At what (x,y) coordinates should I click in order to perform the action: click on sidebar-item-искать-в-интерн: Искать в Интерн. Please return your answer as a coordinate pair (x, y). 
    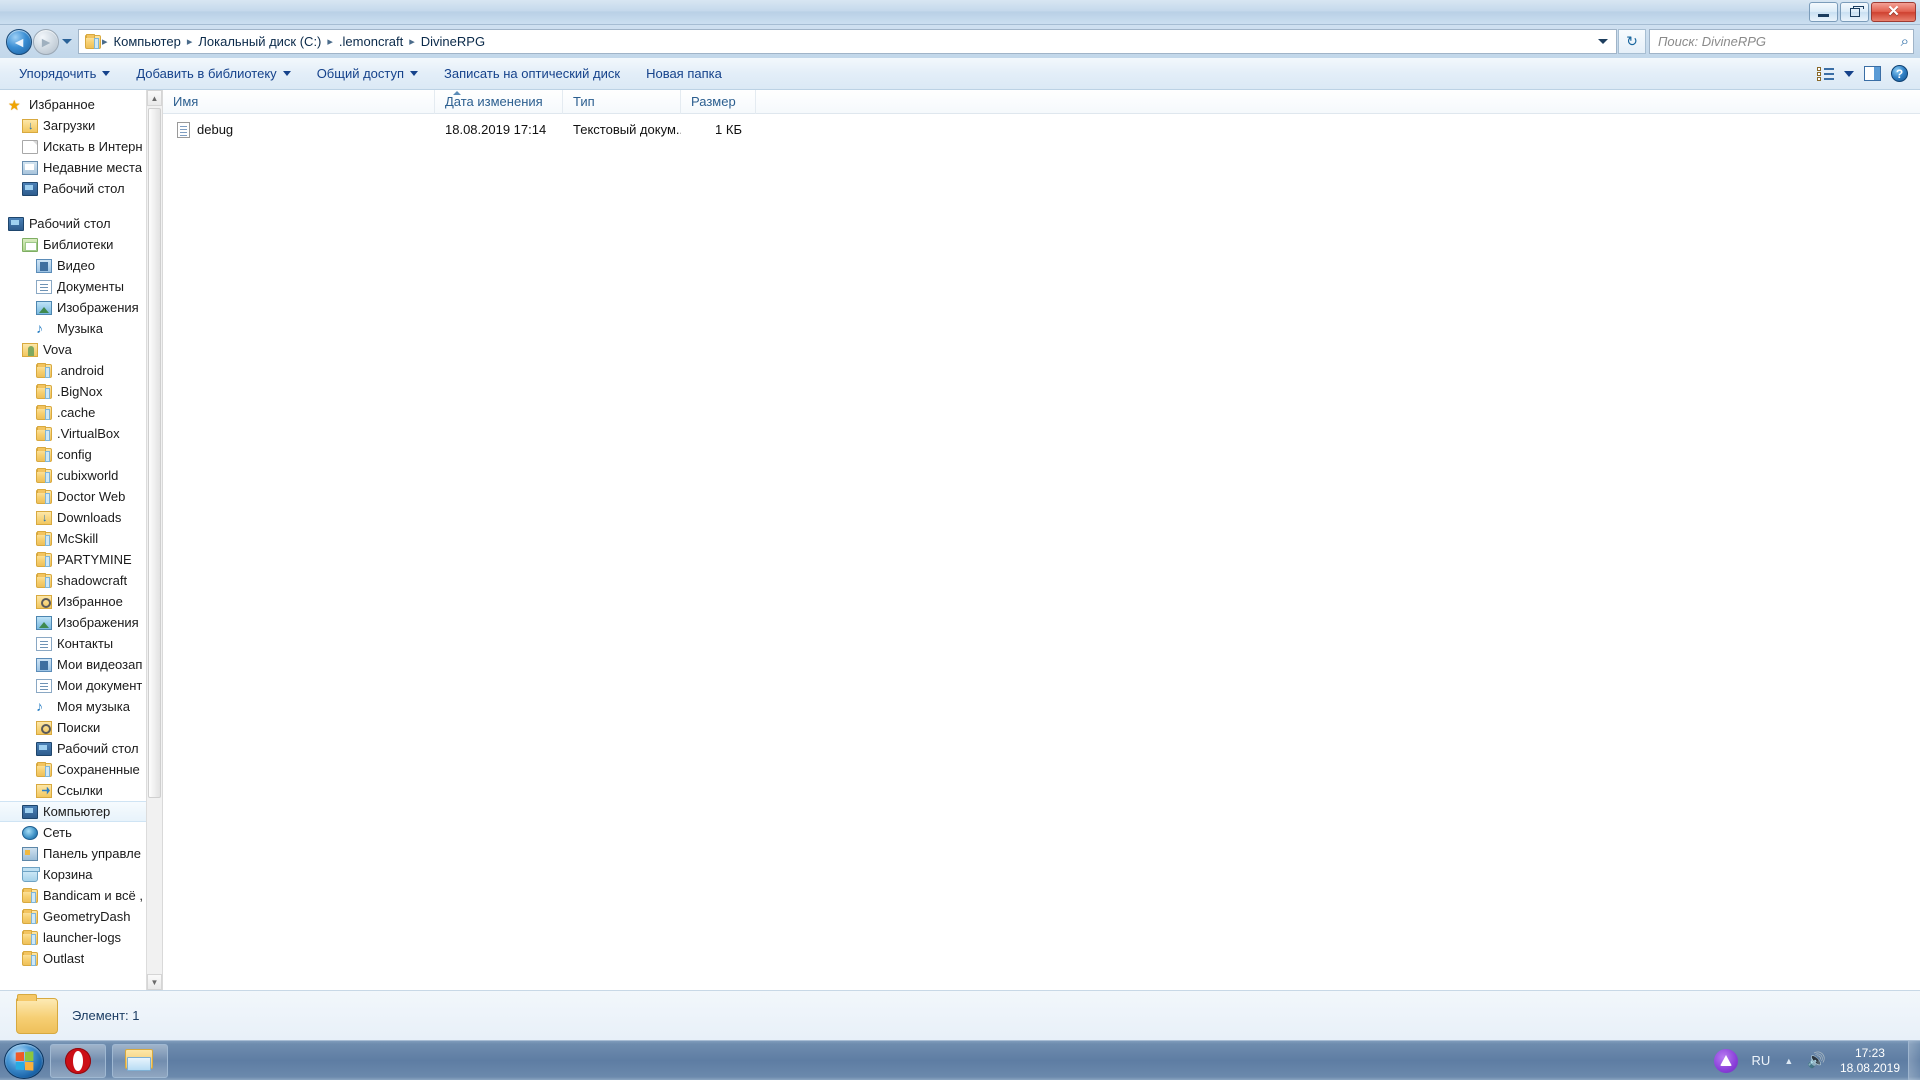
    Looking at the image, I should click on (81, 146).